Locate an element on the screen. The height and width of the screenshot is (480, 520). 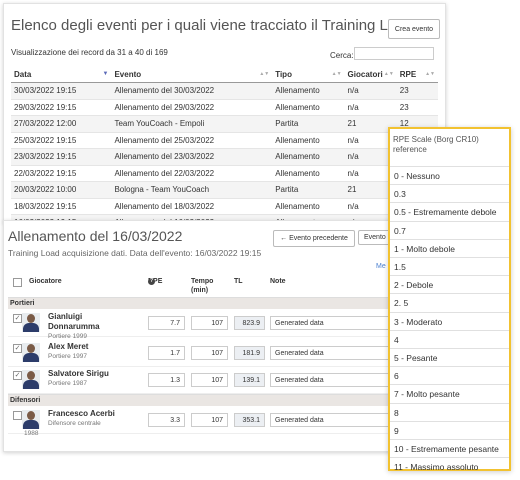
sort-desc-icon: ▼ is located at coordinates (105, 74).